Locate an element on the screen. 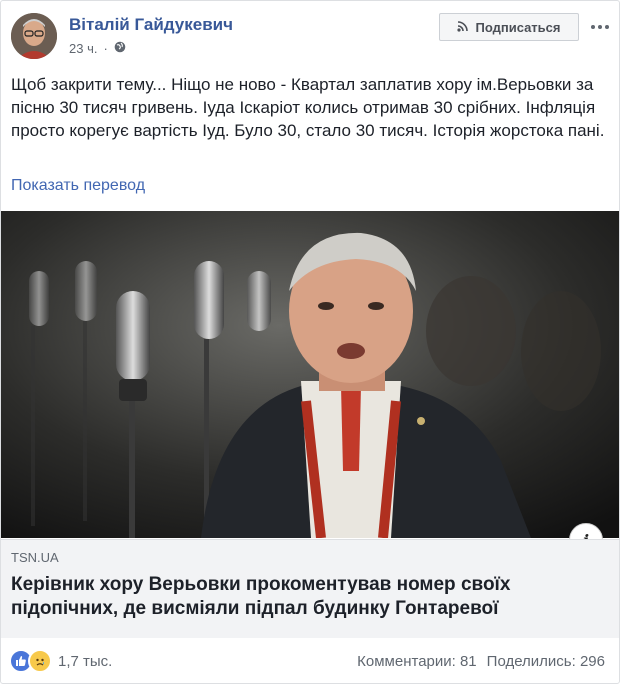 This screenshot has height=684, width=620. reactions: 1,7 тыс. is located at coordinates (60, 661).